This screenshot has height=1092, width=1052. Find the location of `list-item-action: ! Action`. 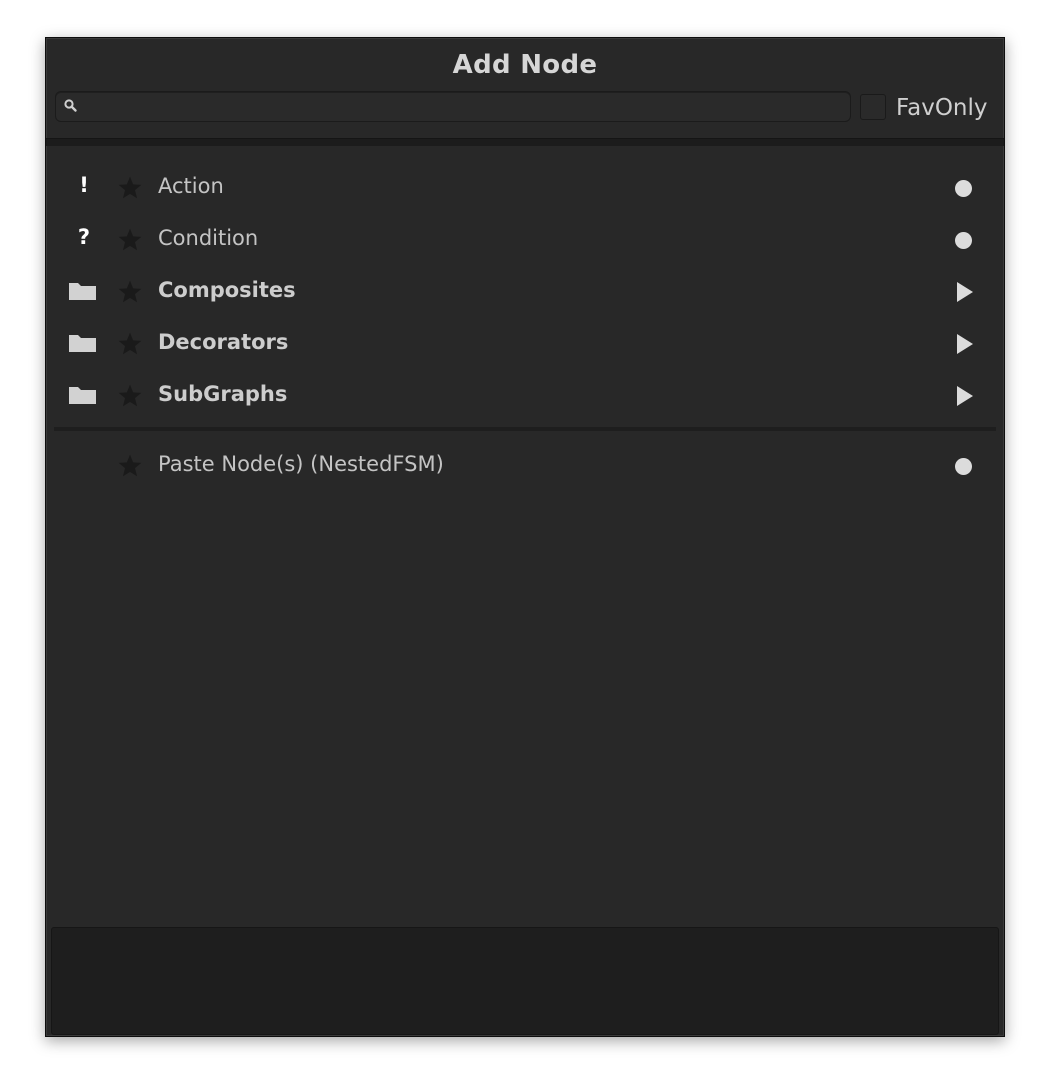

list-item-action: ! Action is located at coordinates (525, 188).